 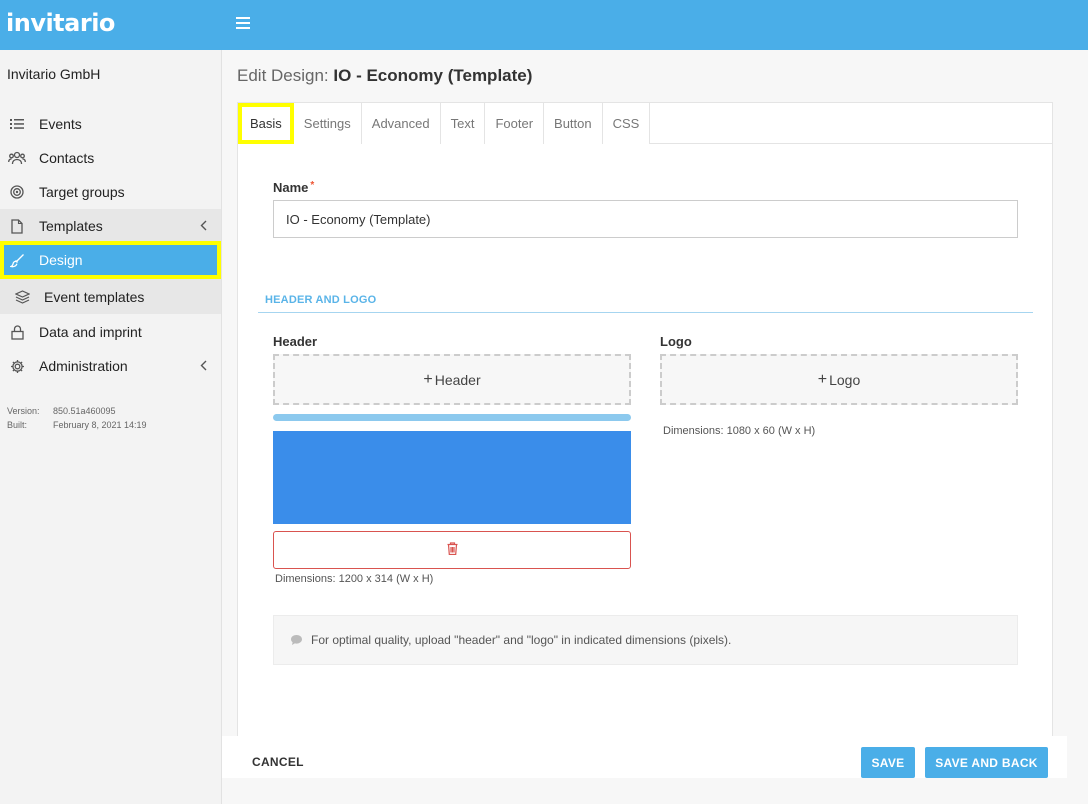 What do you see at coordinates (71, 226) in the screenshot?
I see `sidebar-item-label: Templates` at bounding box center [71, 226].